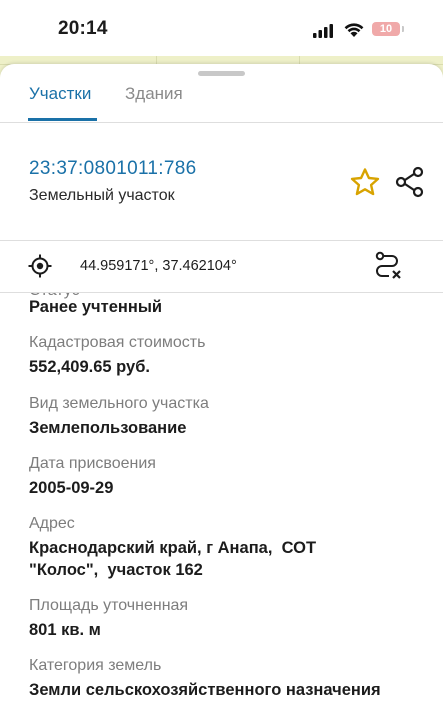 This screenshot has height=710, width=443. What do you see at coordinates (62, 119) in the screenshot?
I see `active-tab-indicator` at bounding box center [62, 119].